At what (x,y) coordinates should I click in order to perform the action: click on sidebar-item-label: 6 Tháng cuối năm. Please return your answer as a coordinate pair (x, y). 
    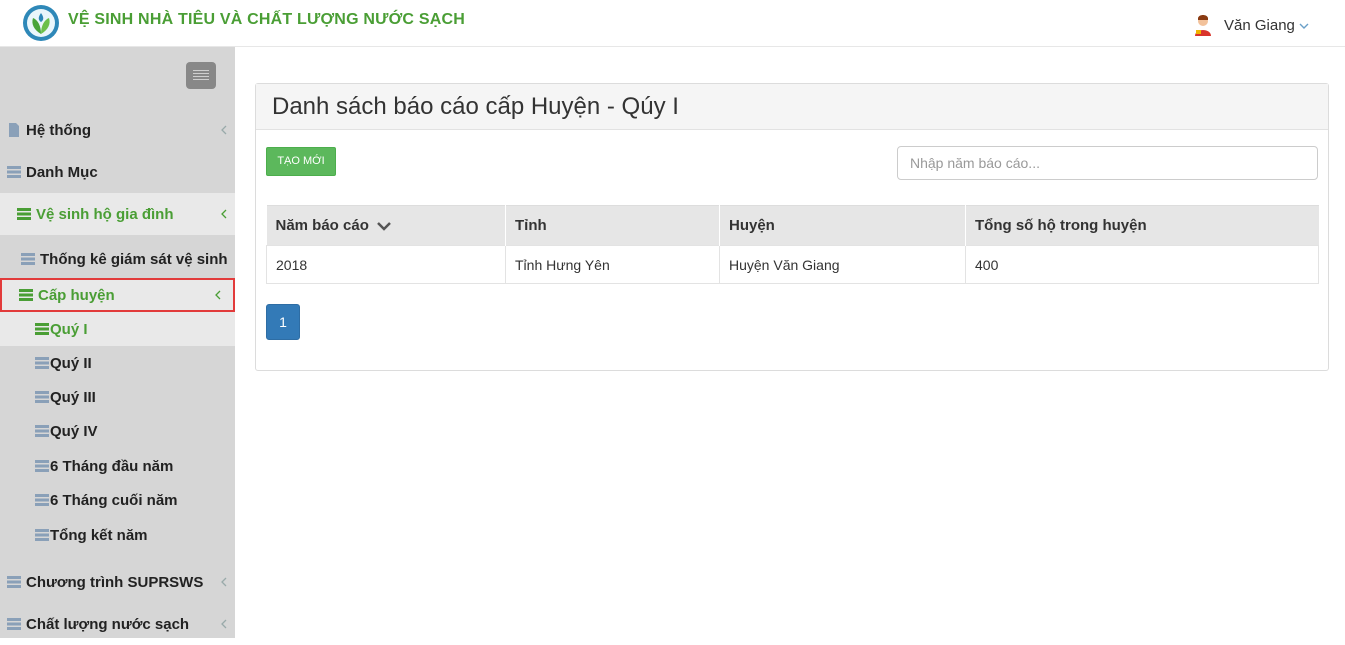
    Looking at the image, I should click on (114, 500).